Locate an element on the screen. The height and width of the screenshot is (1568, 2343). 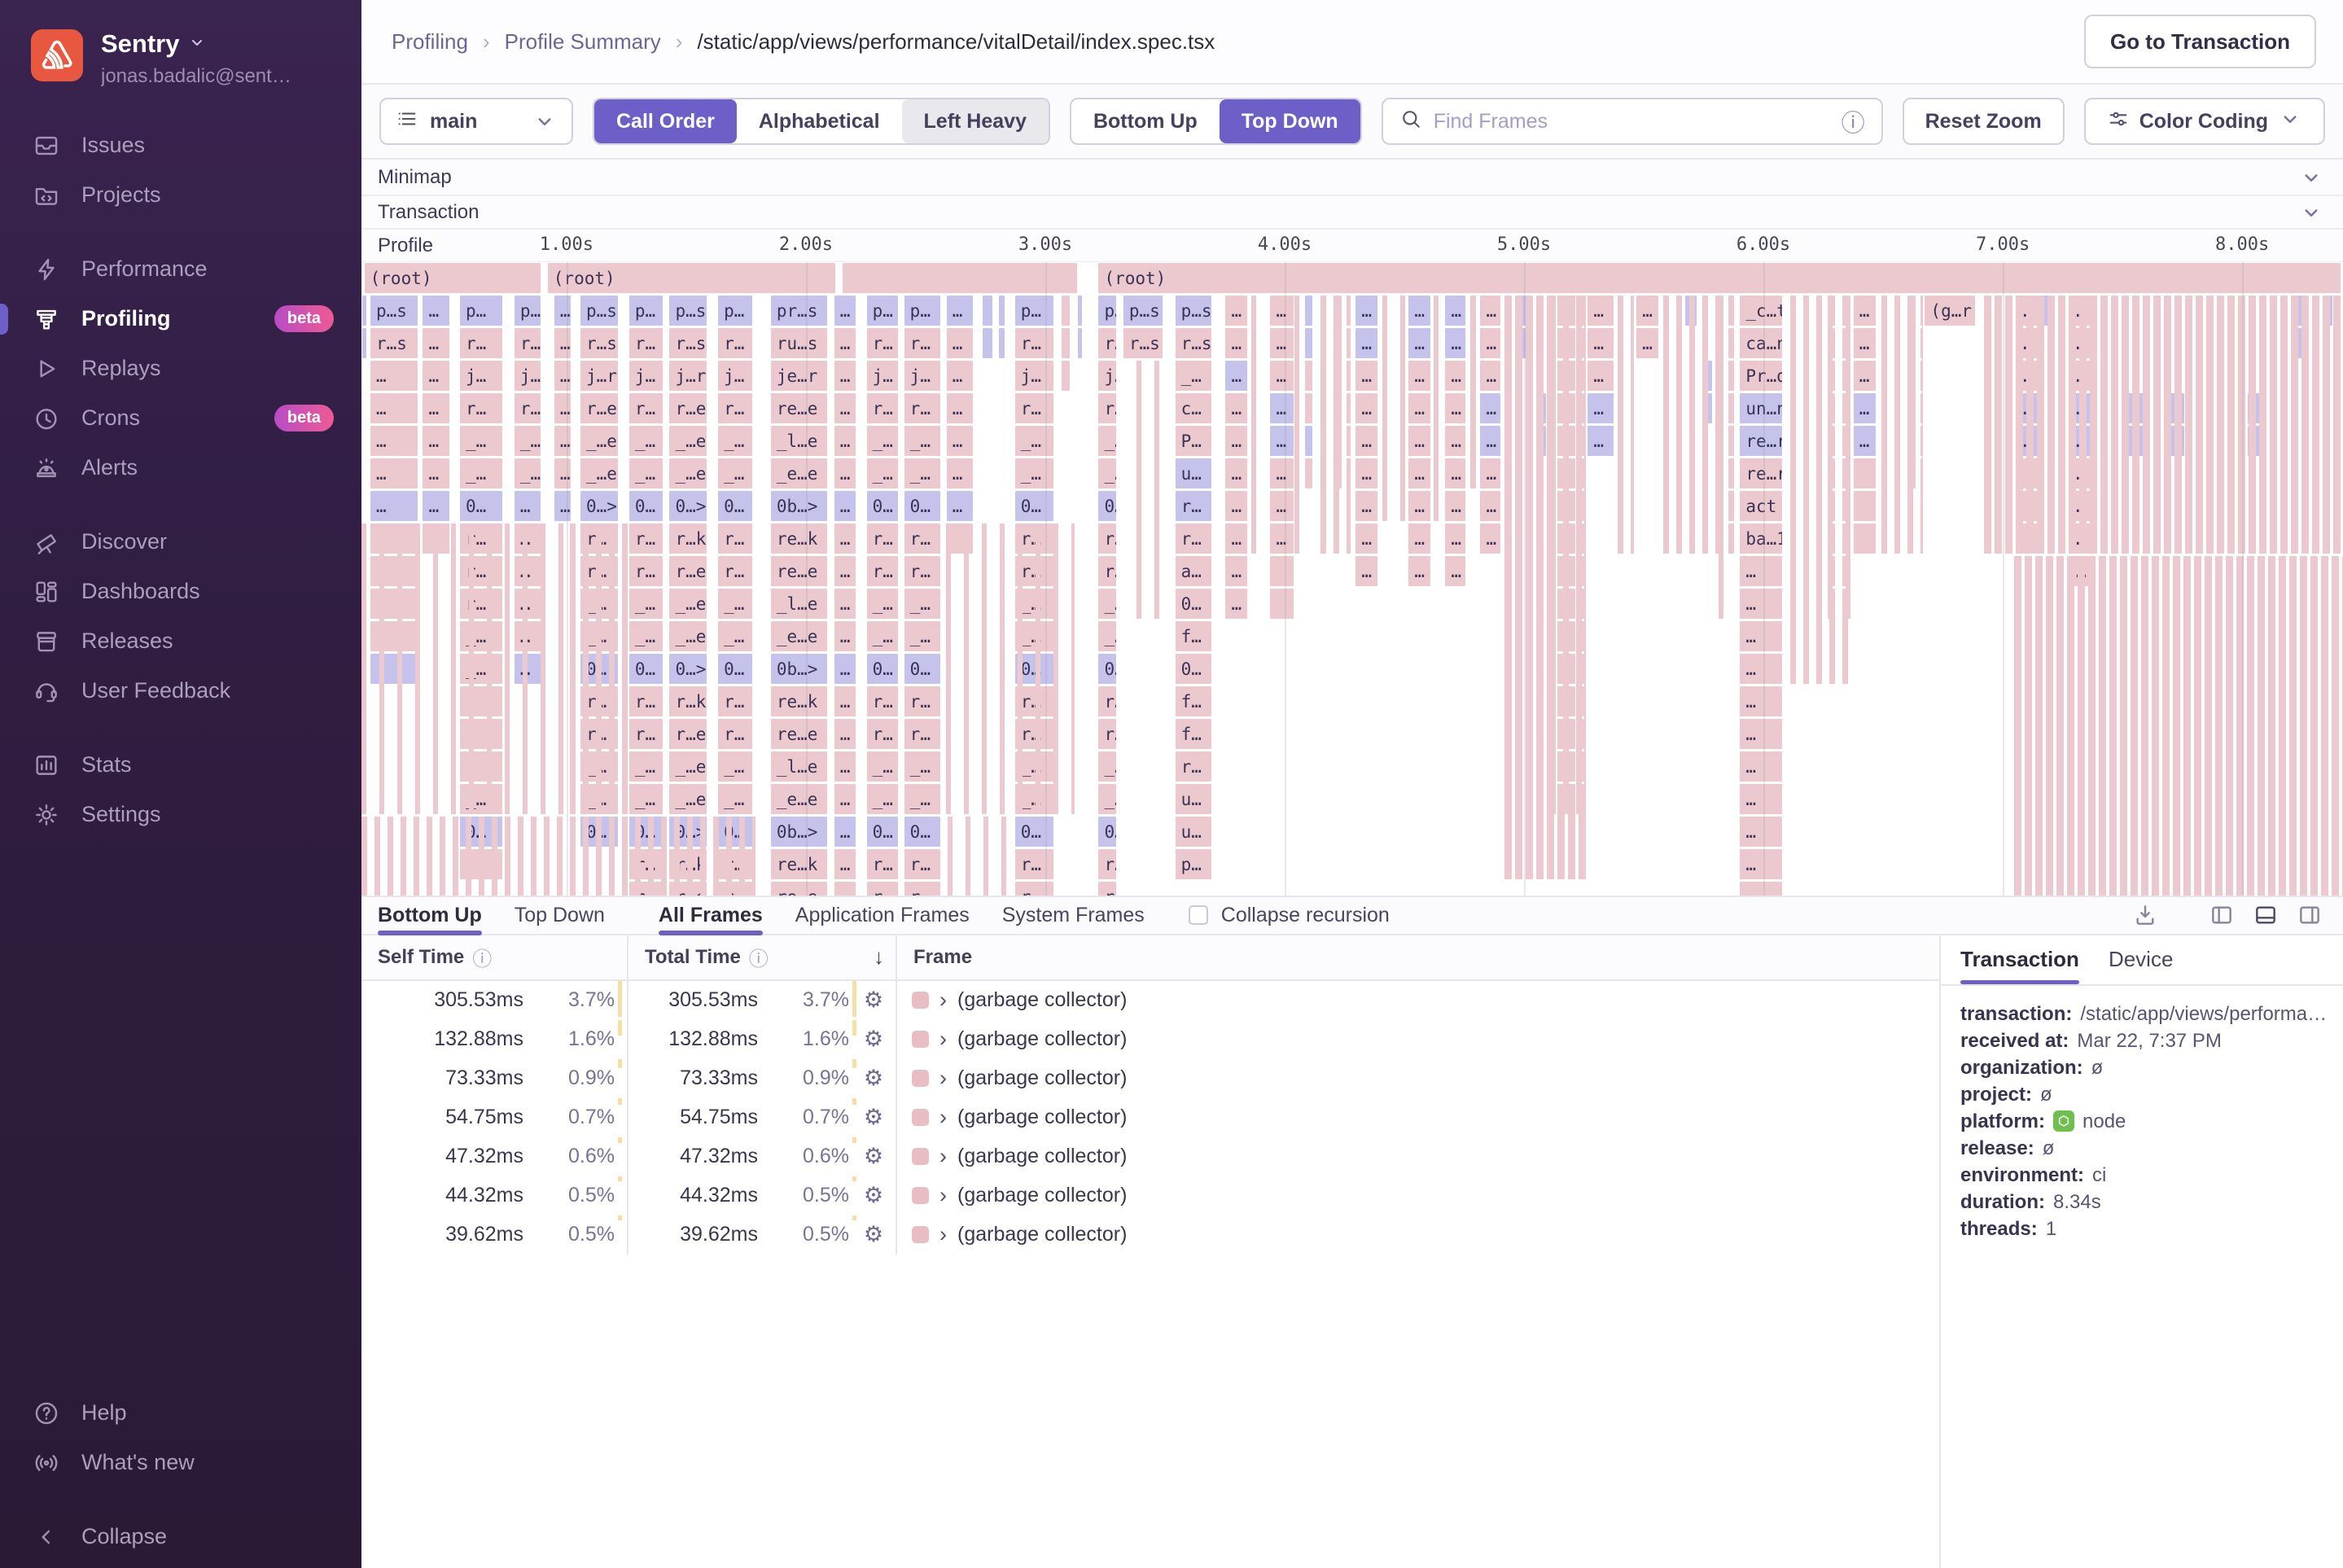
transaction-section-header: Transaction is located at coordinates (1352, 213).